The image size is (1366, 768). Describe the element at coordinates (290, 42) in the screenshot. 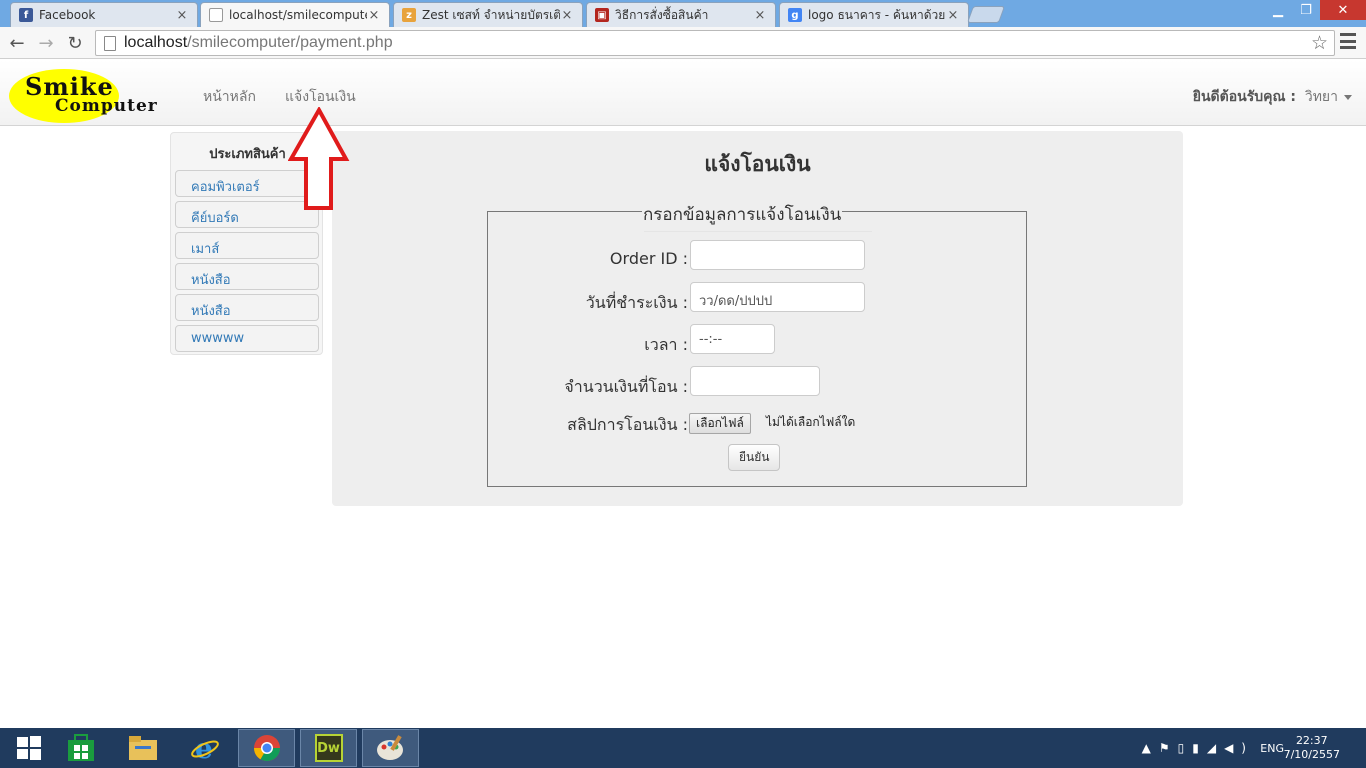

I see `url-path: /smilecomputer/payment.php` at that location.